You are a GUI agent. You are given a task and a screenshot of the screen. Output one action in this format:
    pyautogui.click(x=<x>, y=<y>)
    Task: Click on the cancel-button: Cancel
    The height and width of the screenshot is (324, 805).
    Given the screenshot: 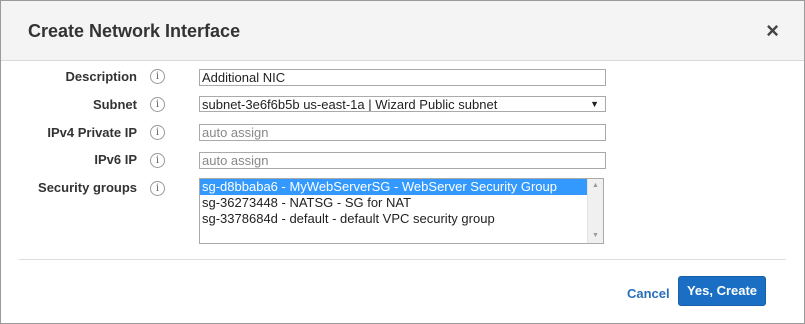 What is the action you would take?
    pyautogui.click(x=648, y=293)
    